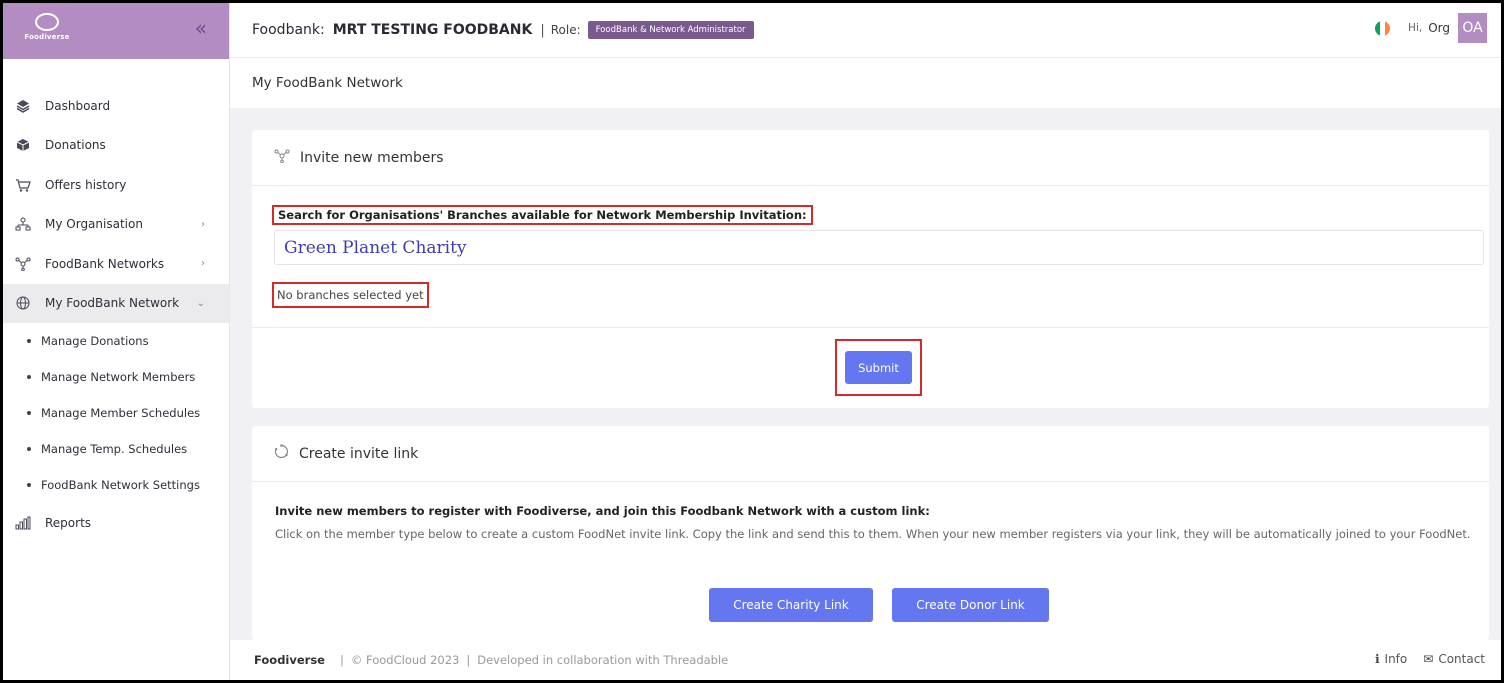 The height and width of the screenshot is (683, 1504). Describe the element at coordinates (565, 30) in the screenshot. I see `role-label: Role:` at that location.